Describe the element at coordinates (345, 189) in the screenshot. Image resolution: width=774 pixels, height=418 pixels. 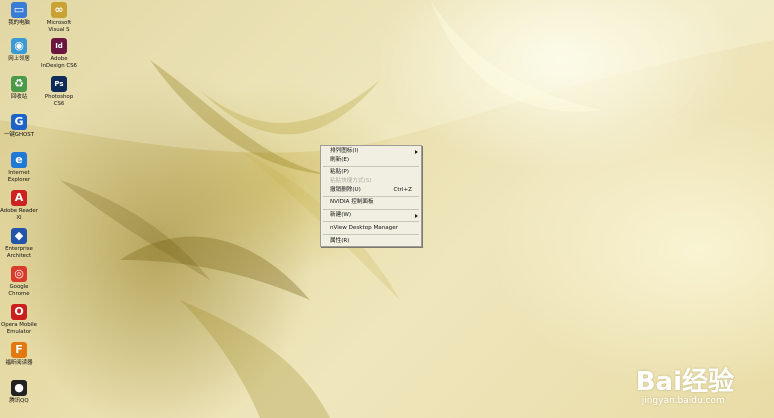
I see `menu-item-label: 撤销删除(U)` at that location.